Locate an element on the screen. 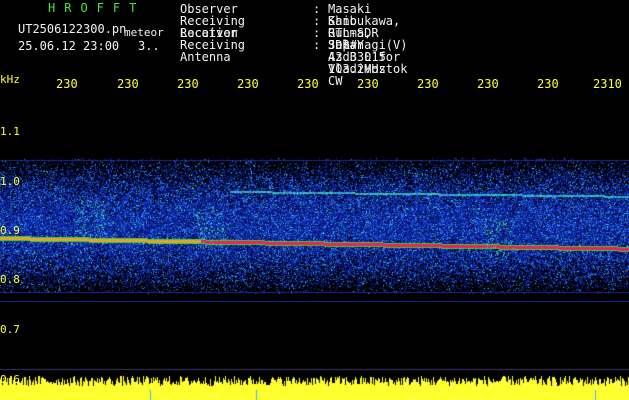 The width and height of the screenshot is (629, 400). hrofft-logo: HROFFT is located at coordinates (97, 8).